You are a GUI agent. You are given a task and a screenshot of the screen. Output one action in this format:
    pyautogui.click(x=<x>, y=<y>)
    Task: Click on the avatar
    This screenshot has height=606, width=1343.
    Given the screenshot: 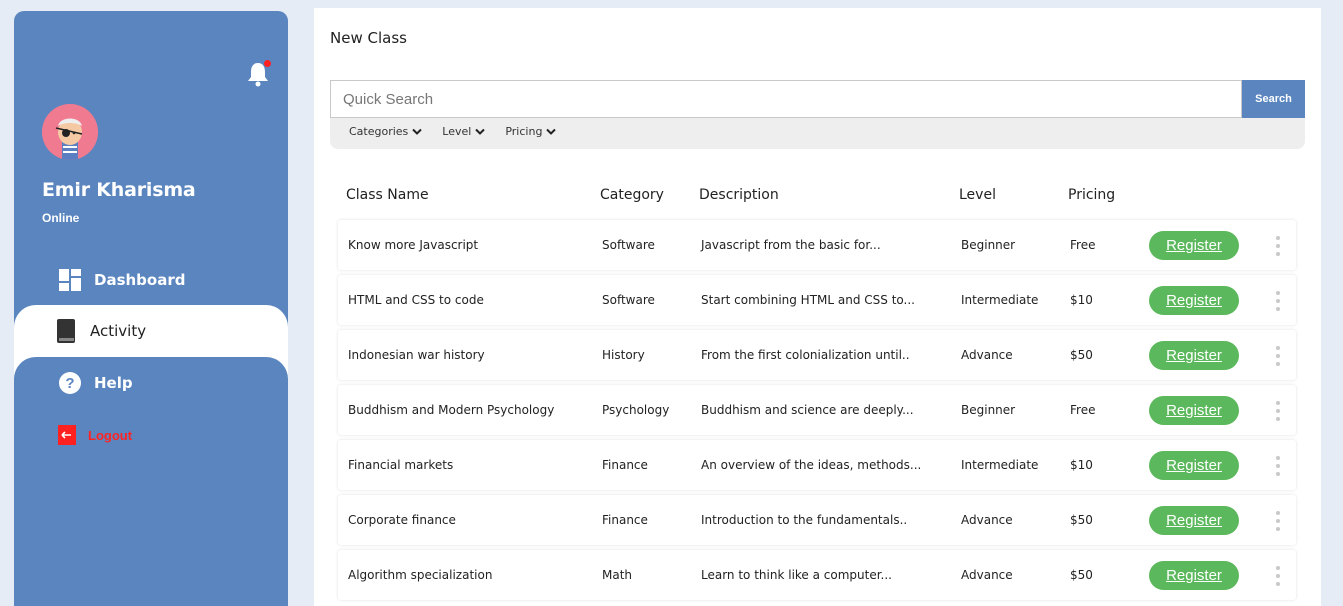 What is the action you would take?
    pyautogui.click(x=70, y=132)
    